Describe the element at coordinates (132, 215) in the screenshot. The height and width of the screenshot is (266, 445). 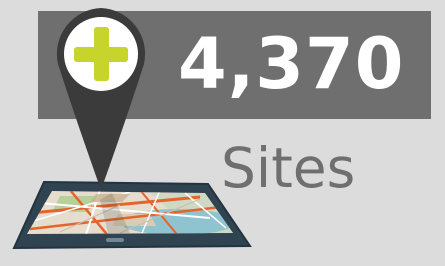
I see `smartphone-map-icon` at that location.